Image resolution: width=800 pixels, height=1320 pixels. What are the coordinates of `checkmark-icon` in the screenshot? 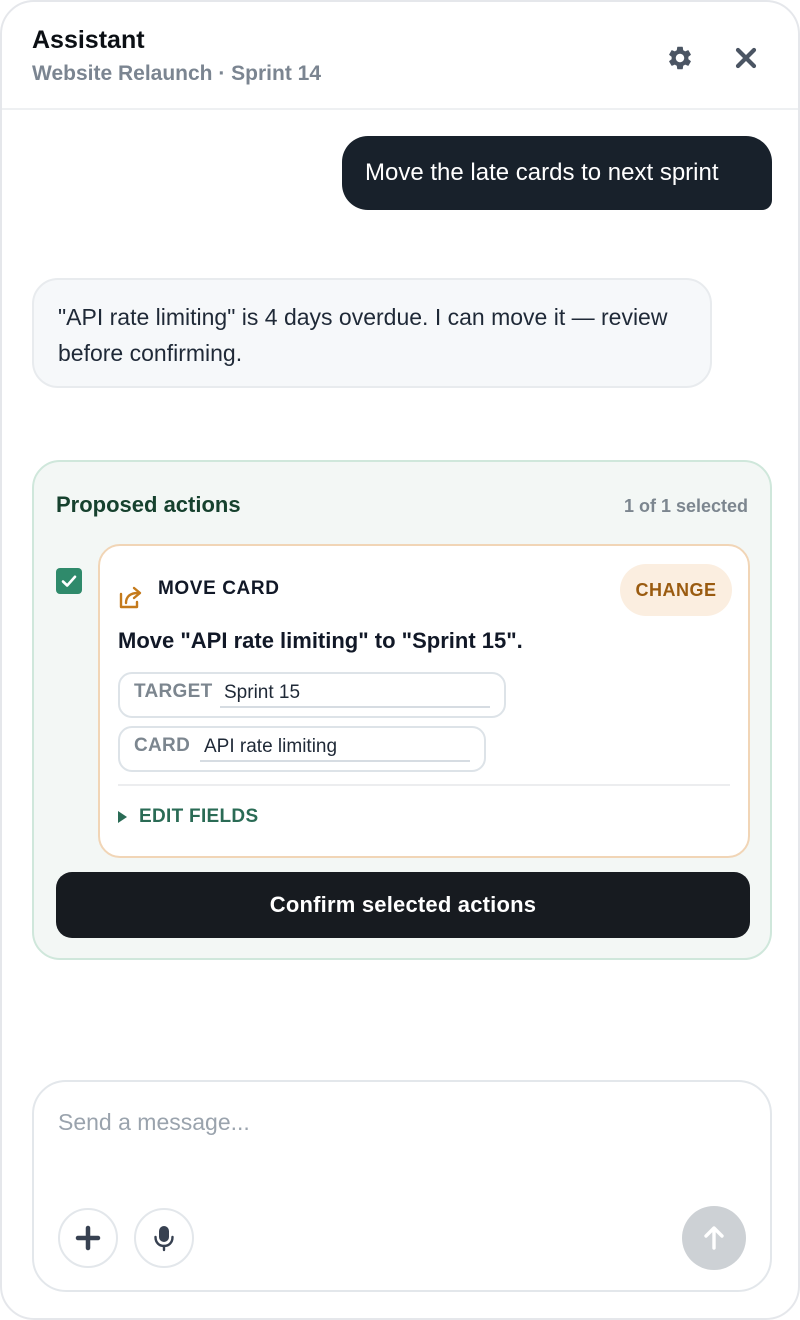 It's located at (69, 581).